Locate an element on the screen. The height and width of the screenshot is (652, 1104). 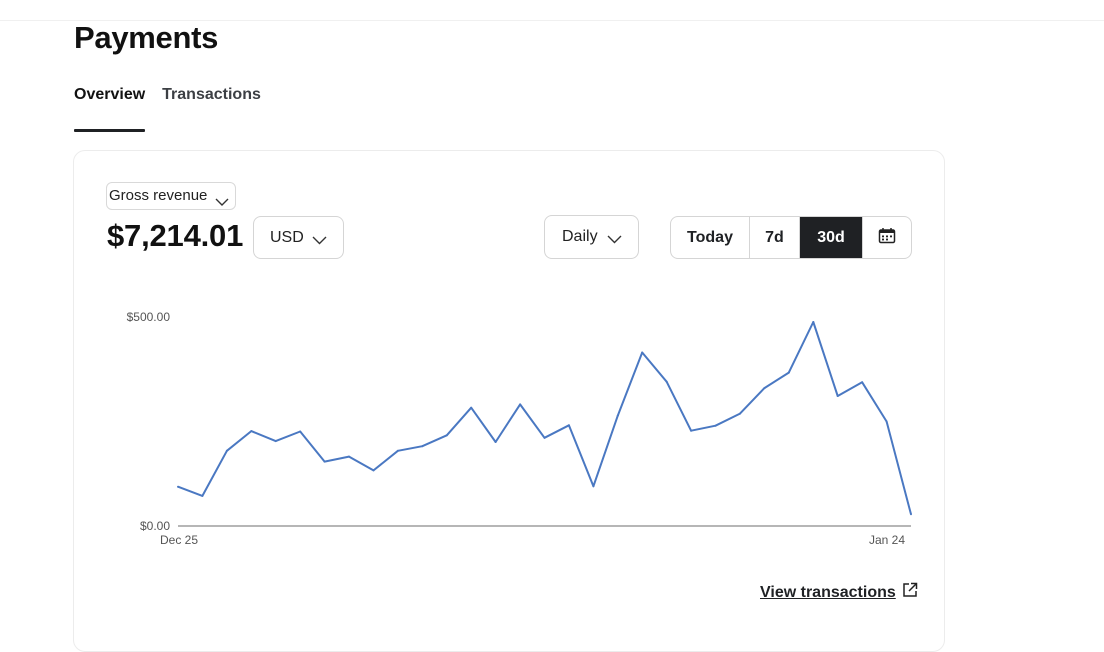
view-transactions-link: View transactions is located at coordinates (839, 592).